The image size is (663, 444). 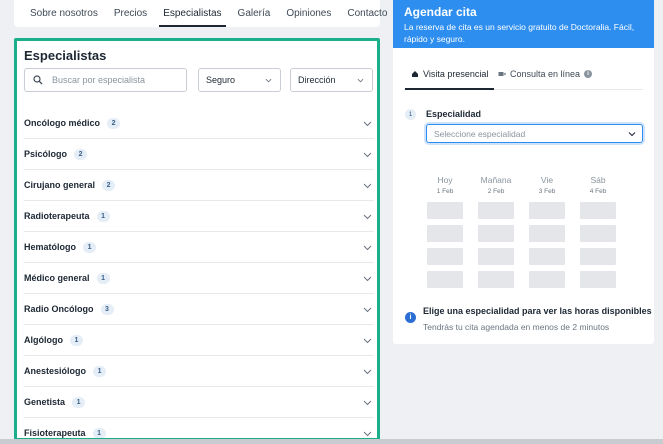 I want to click on day-date: 1 Feb, so click(x=445, y=191).